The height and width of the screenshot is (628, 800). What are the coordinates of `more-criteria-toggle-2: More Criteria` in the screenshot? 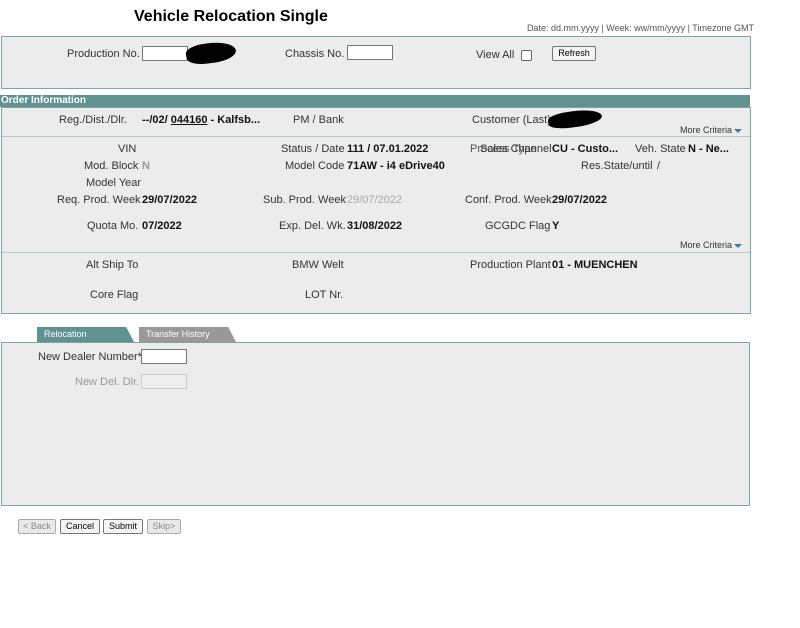 It's located at (711, 245).